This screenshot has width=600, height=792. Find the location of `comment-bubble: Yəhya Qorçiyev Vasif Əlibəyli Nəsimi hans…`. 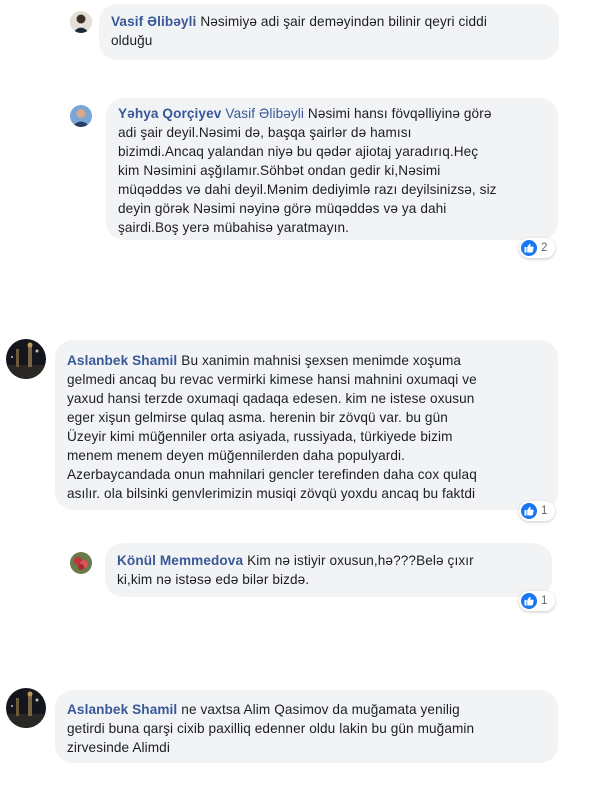

comment-bubble: Yəhya Qorçiyev Vasif Əlibəyli Nəsimi hans… is located at coordinates (332, 169).